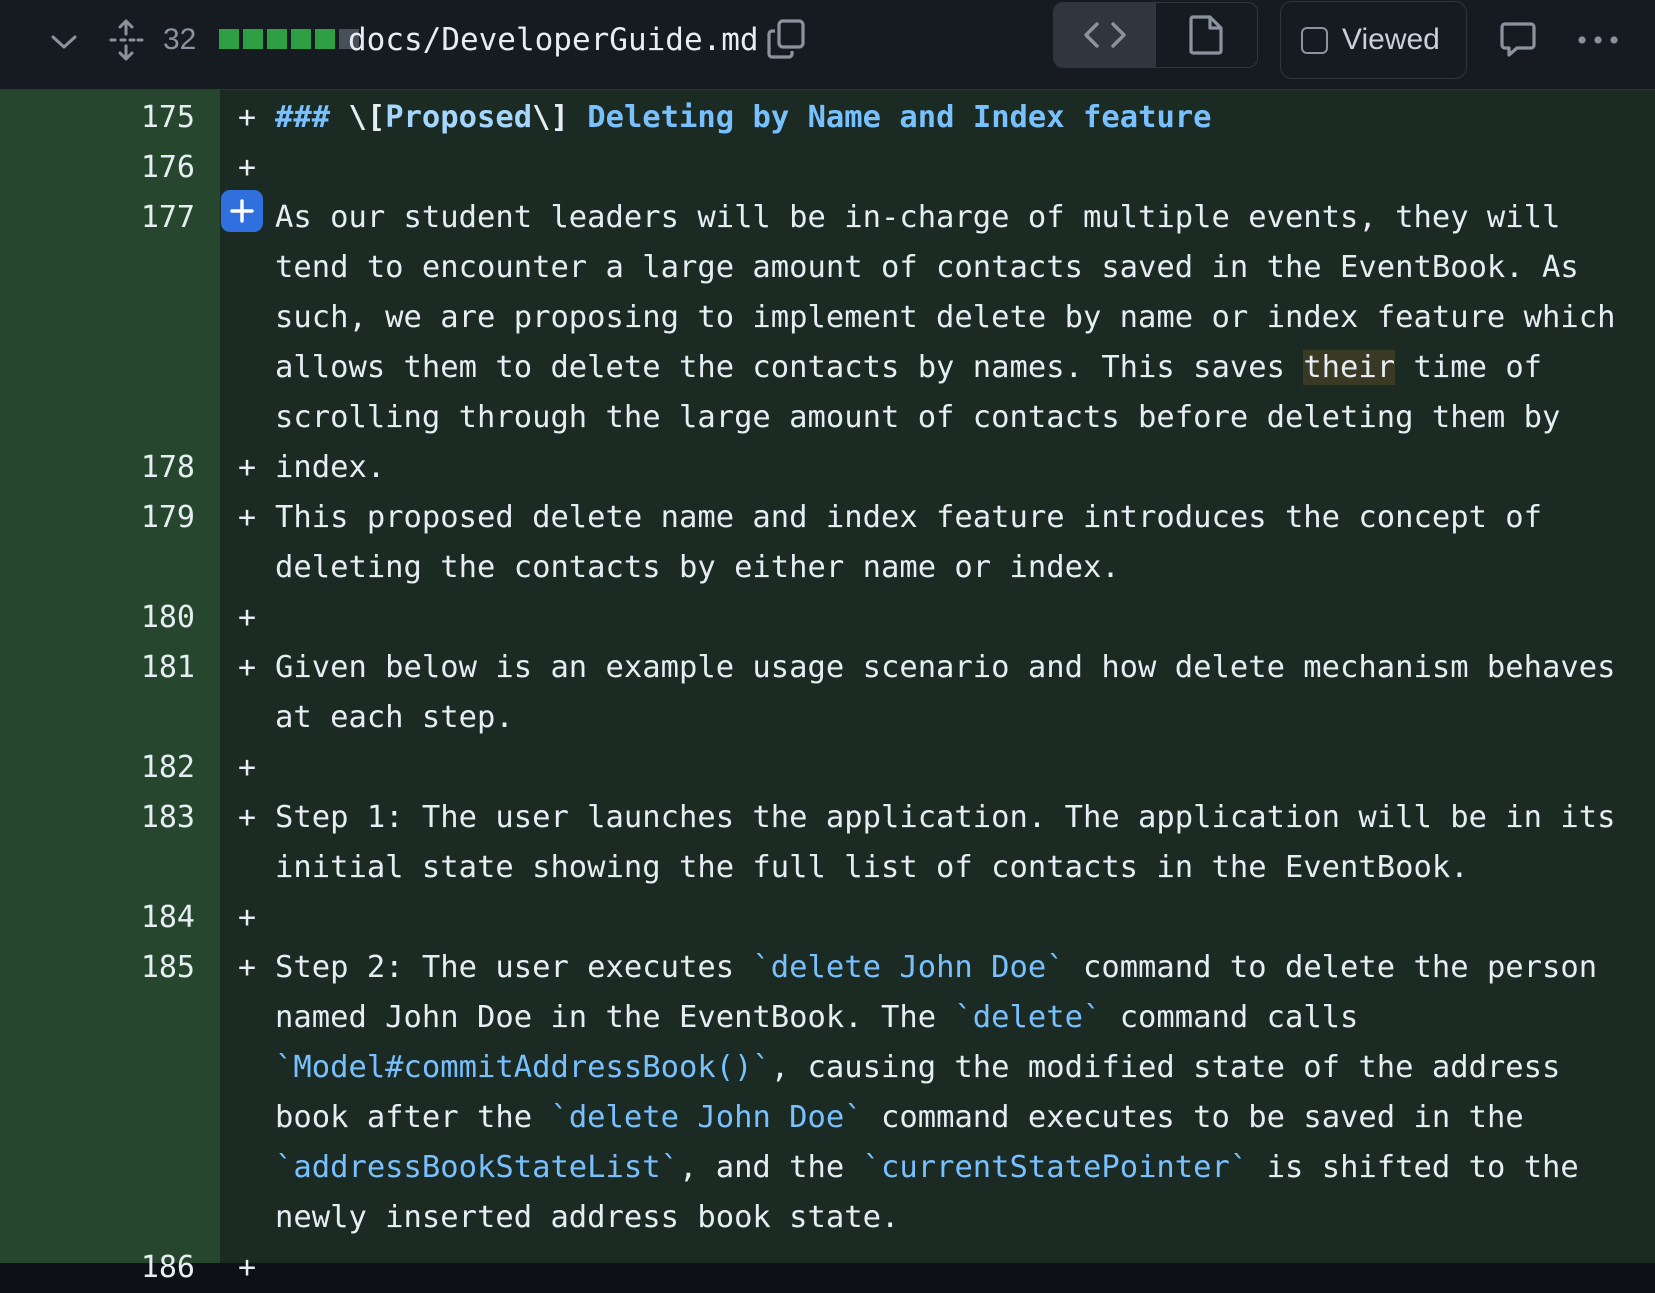  I want to click on file-icon, so click(1206, 35).